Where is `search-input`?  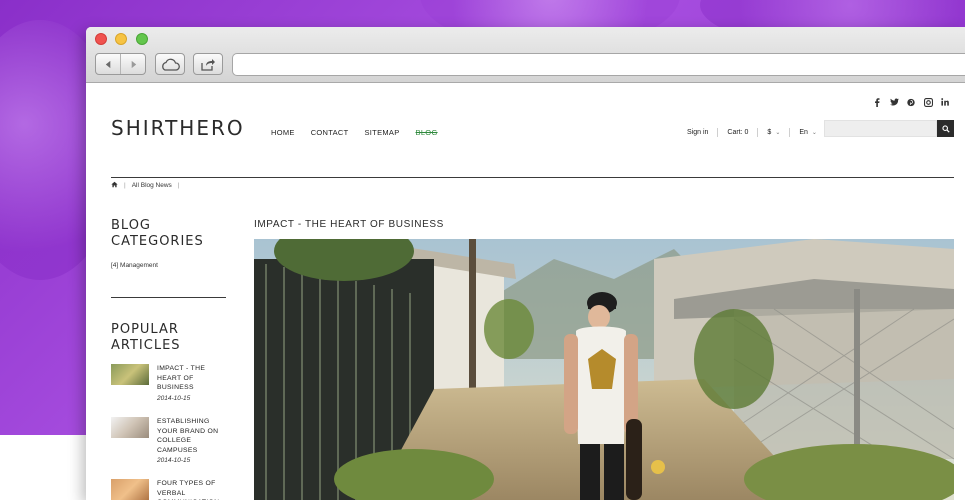 search-input is located at coordinates (880, 128).